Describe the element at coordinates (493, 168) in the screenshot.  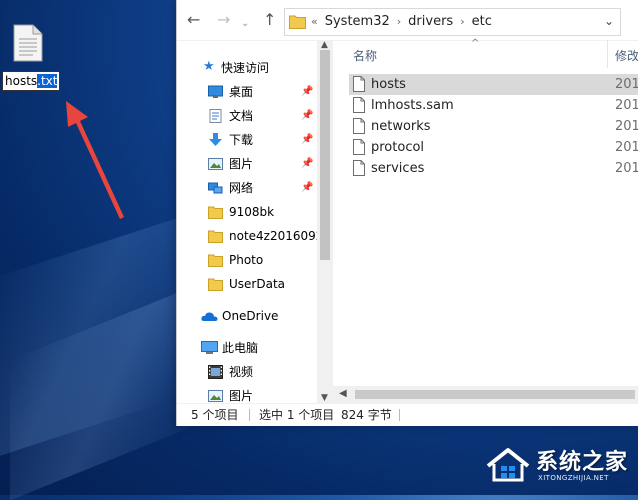
I see `file-row-services: services 201` at that location.